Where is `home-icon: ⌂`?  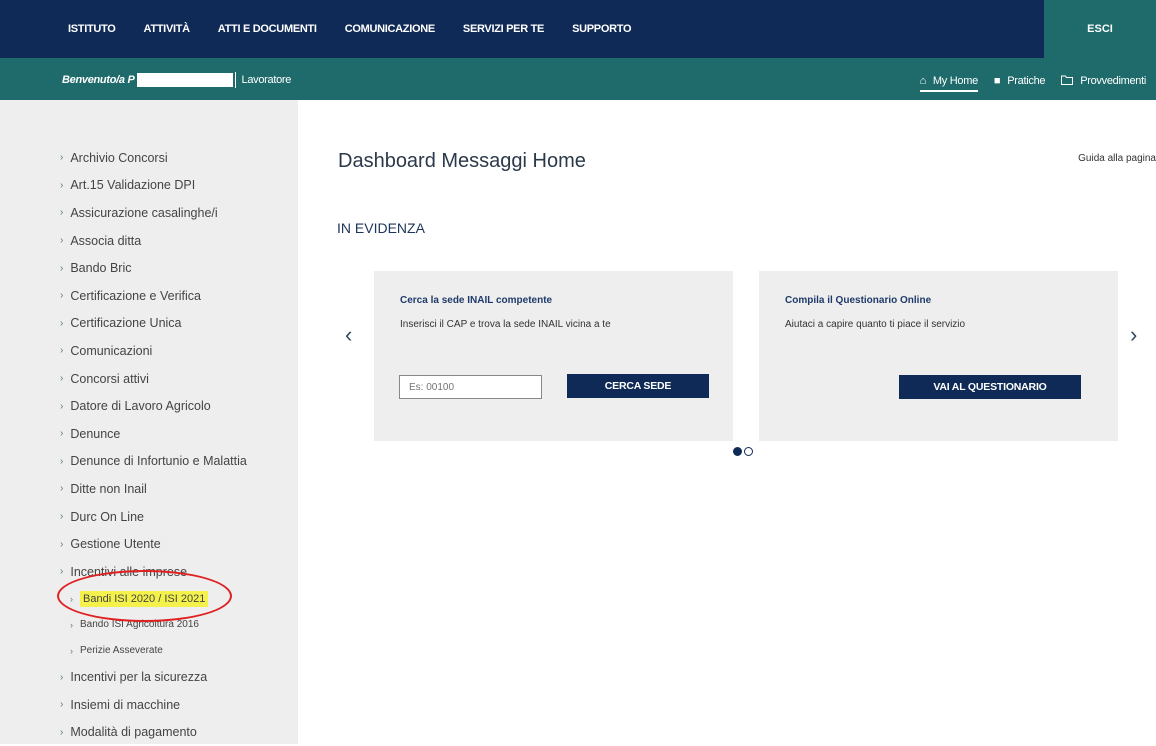 home-icon: ⌂ is located at coordinates (923, 81).